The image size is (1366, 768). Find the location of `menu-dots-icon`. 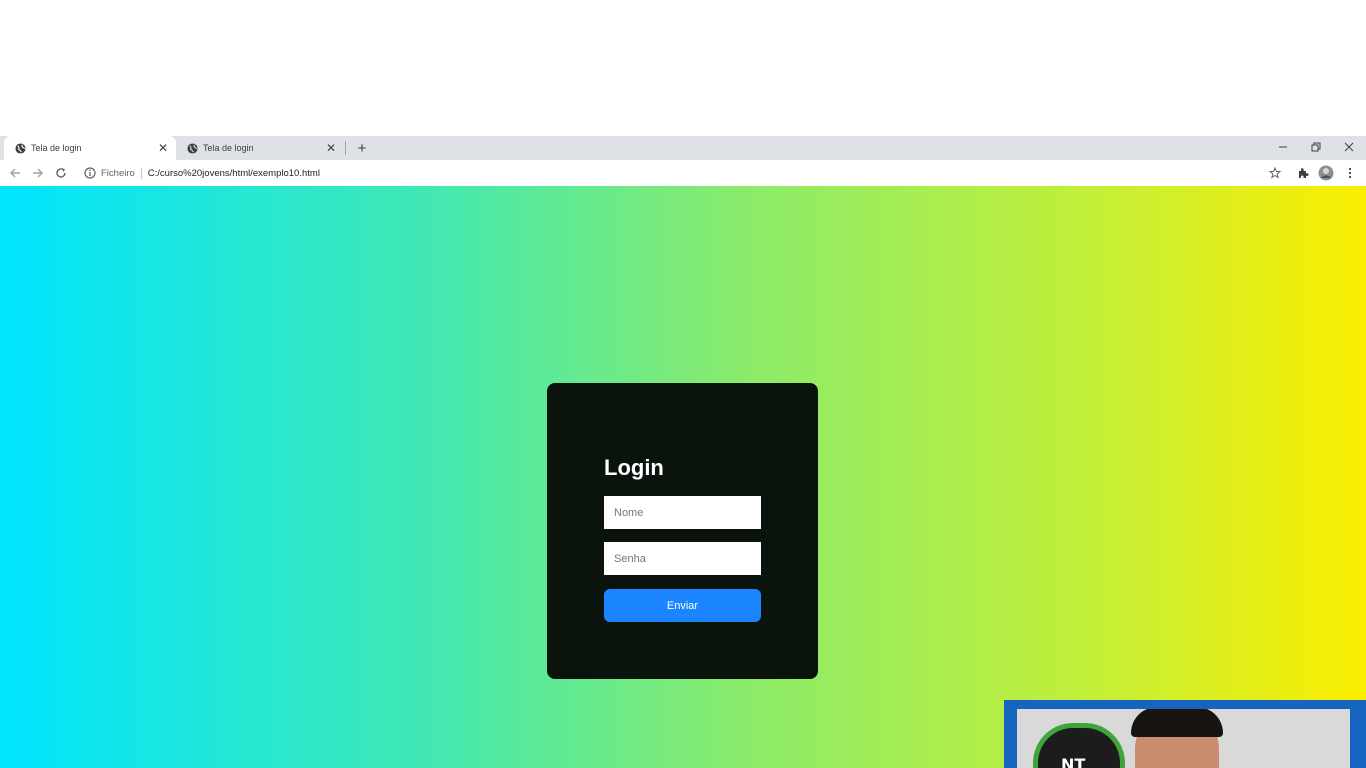

menu-dots-icon is located at coordinates (1350, 173).